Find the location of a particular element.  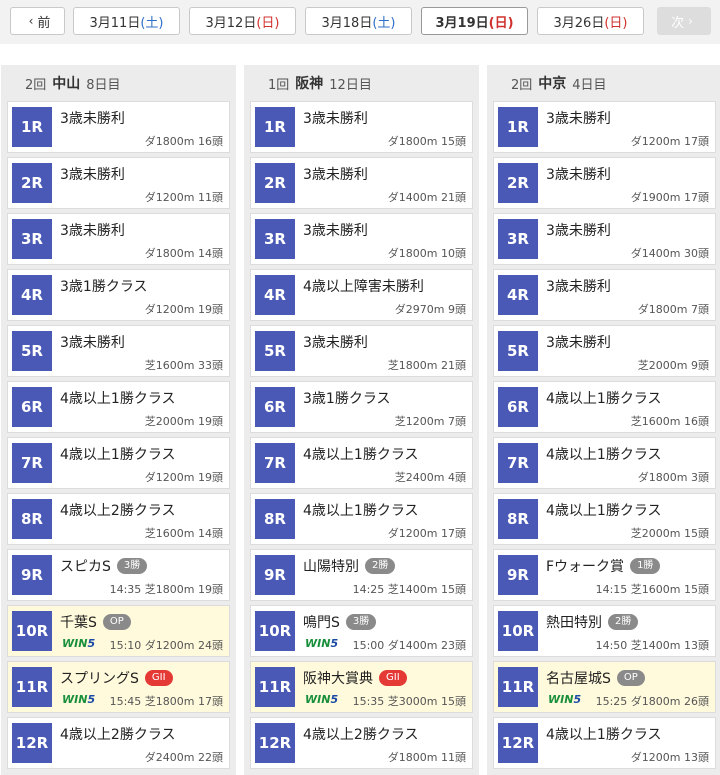

race-number: 7R is located at coordinates (518, 463).